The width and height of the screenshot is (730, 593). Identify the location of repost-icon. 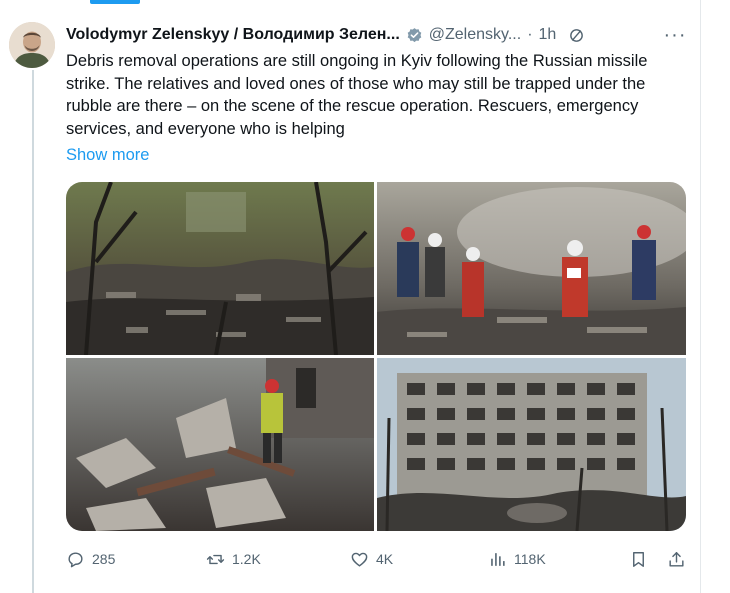
(215, 559).